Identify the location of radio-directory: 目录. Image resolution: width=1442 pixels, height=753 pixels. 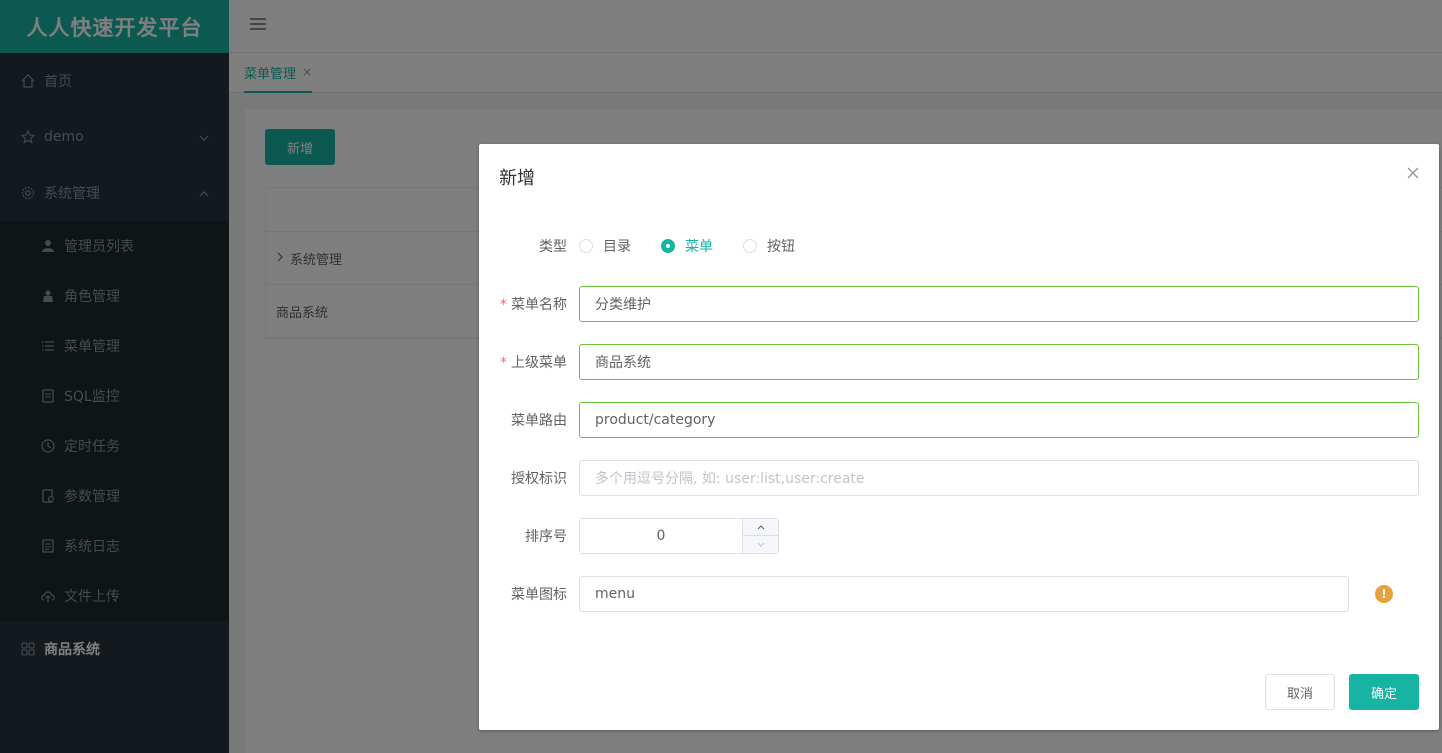
(605, 246).